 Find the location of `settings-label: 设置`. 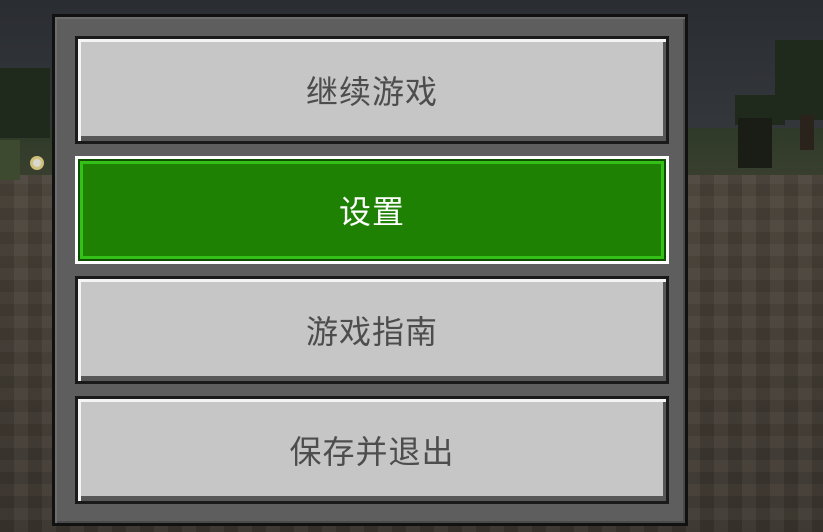

settings-label: 设置 is located at coordinates (371, 212).